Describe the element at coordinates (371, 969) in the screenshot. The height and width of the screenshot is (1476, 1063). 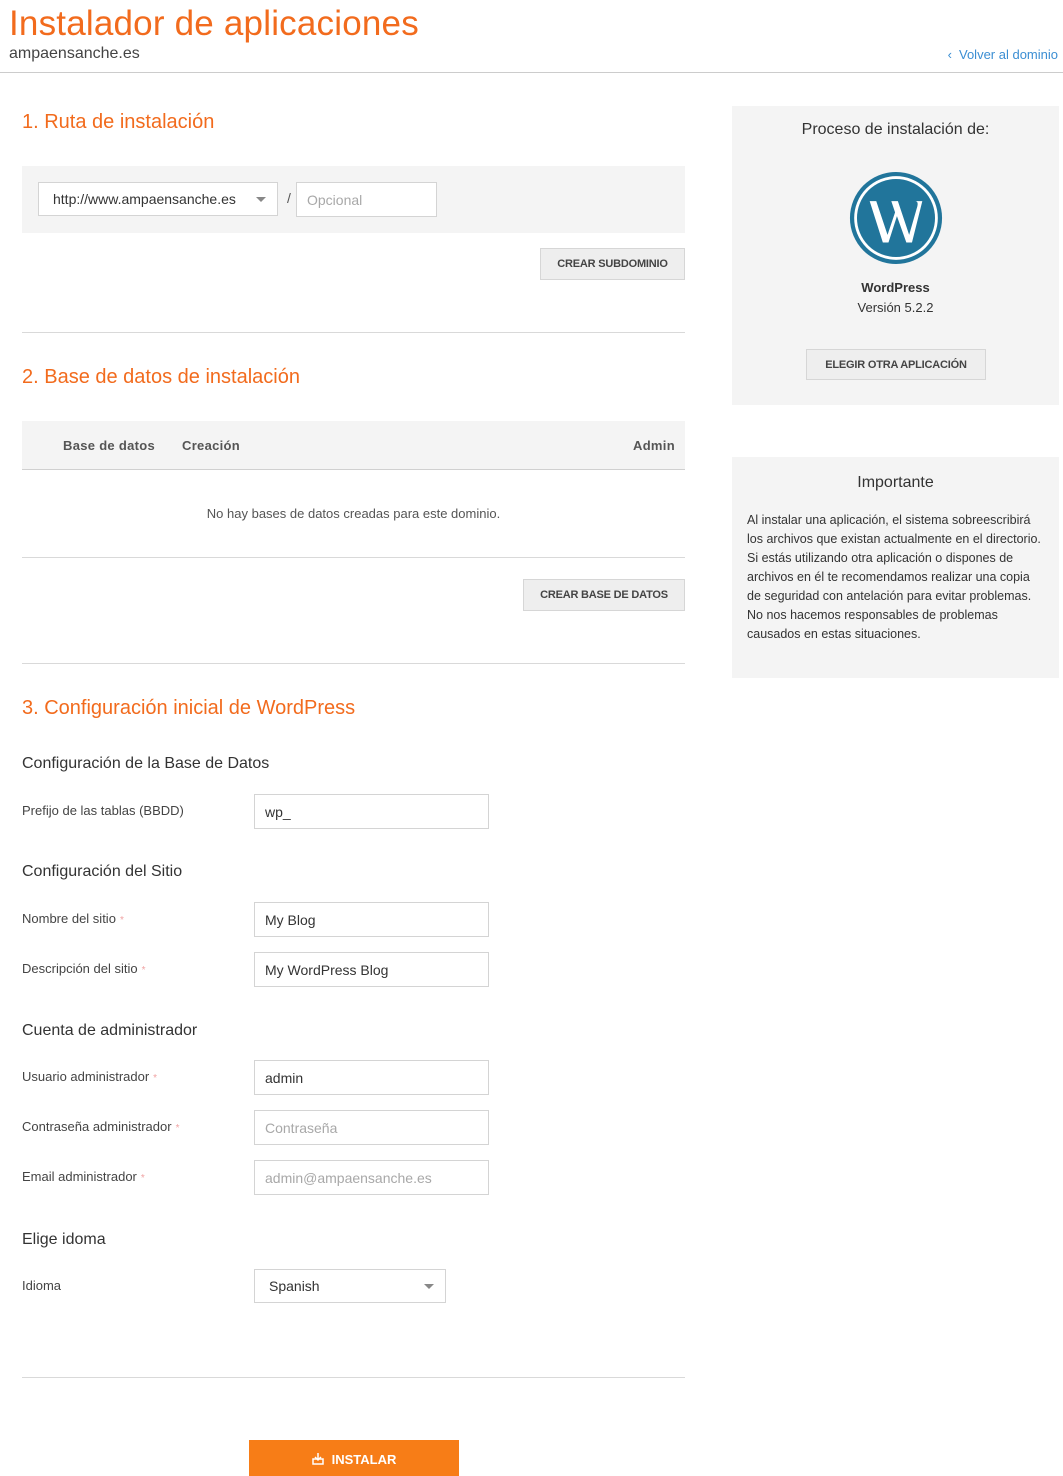
I see `site-description-input: My WordPress Blog` at that location.